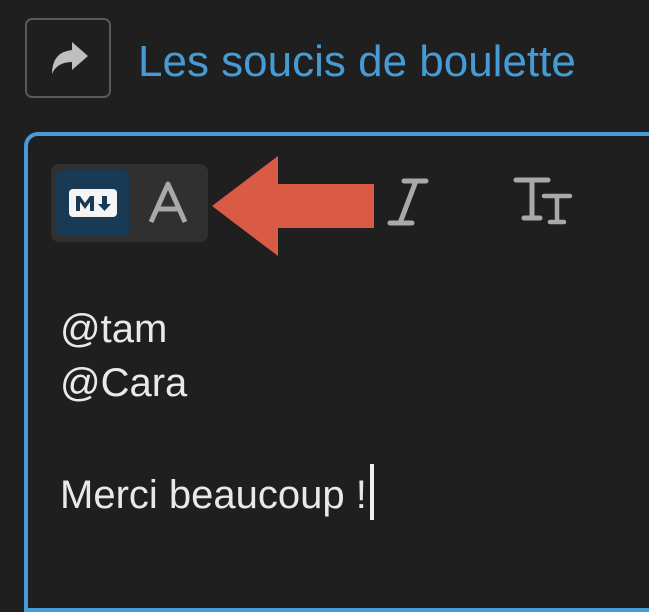 The width and height of the screenshot is (649, 612). I want to click on text-caret, so click(371, 492).